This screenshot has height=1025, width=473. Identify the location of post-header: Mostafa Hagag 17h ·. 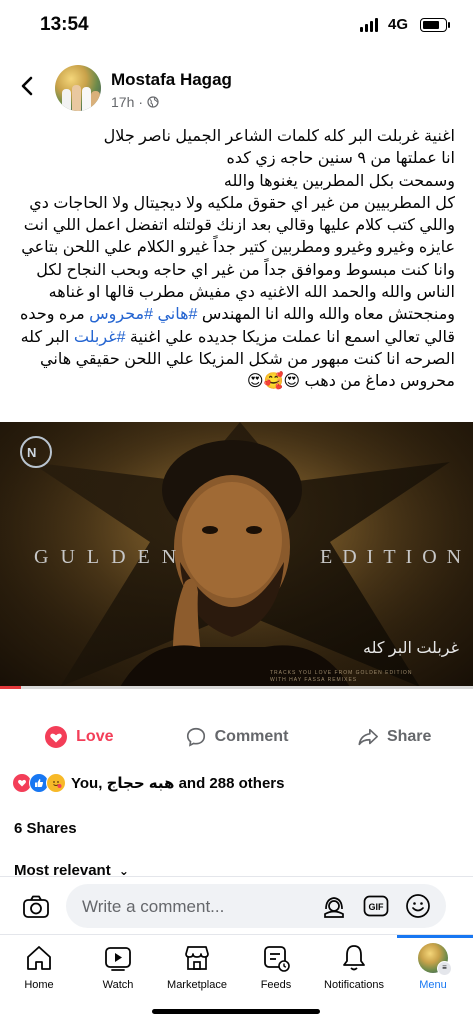
(236, 90).